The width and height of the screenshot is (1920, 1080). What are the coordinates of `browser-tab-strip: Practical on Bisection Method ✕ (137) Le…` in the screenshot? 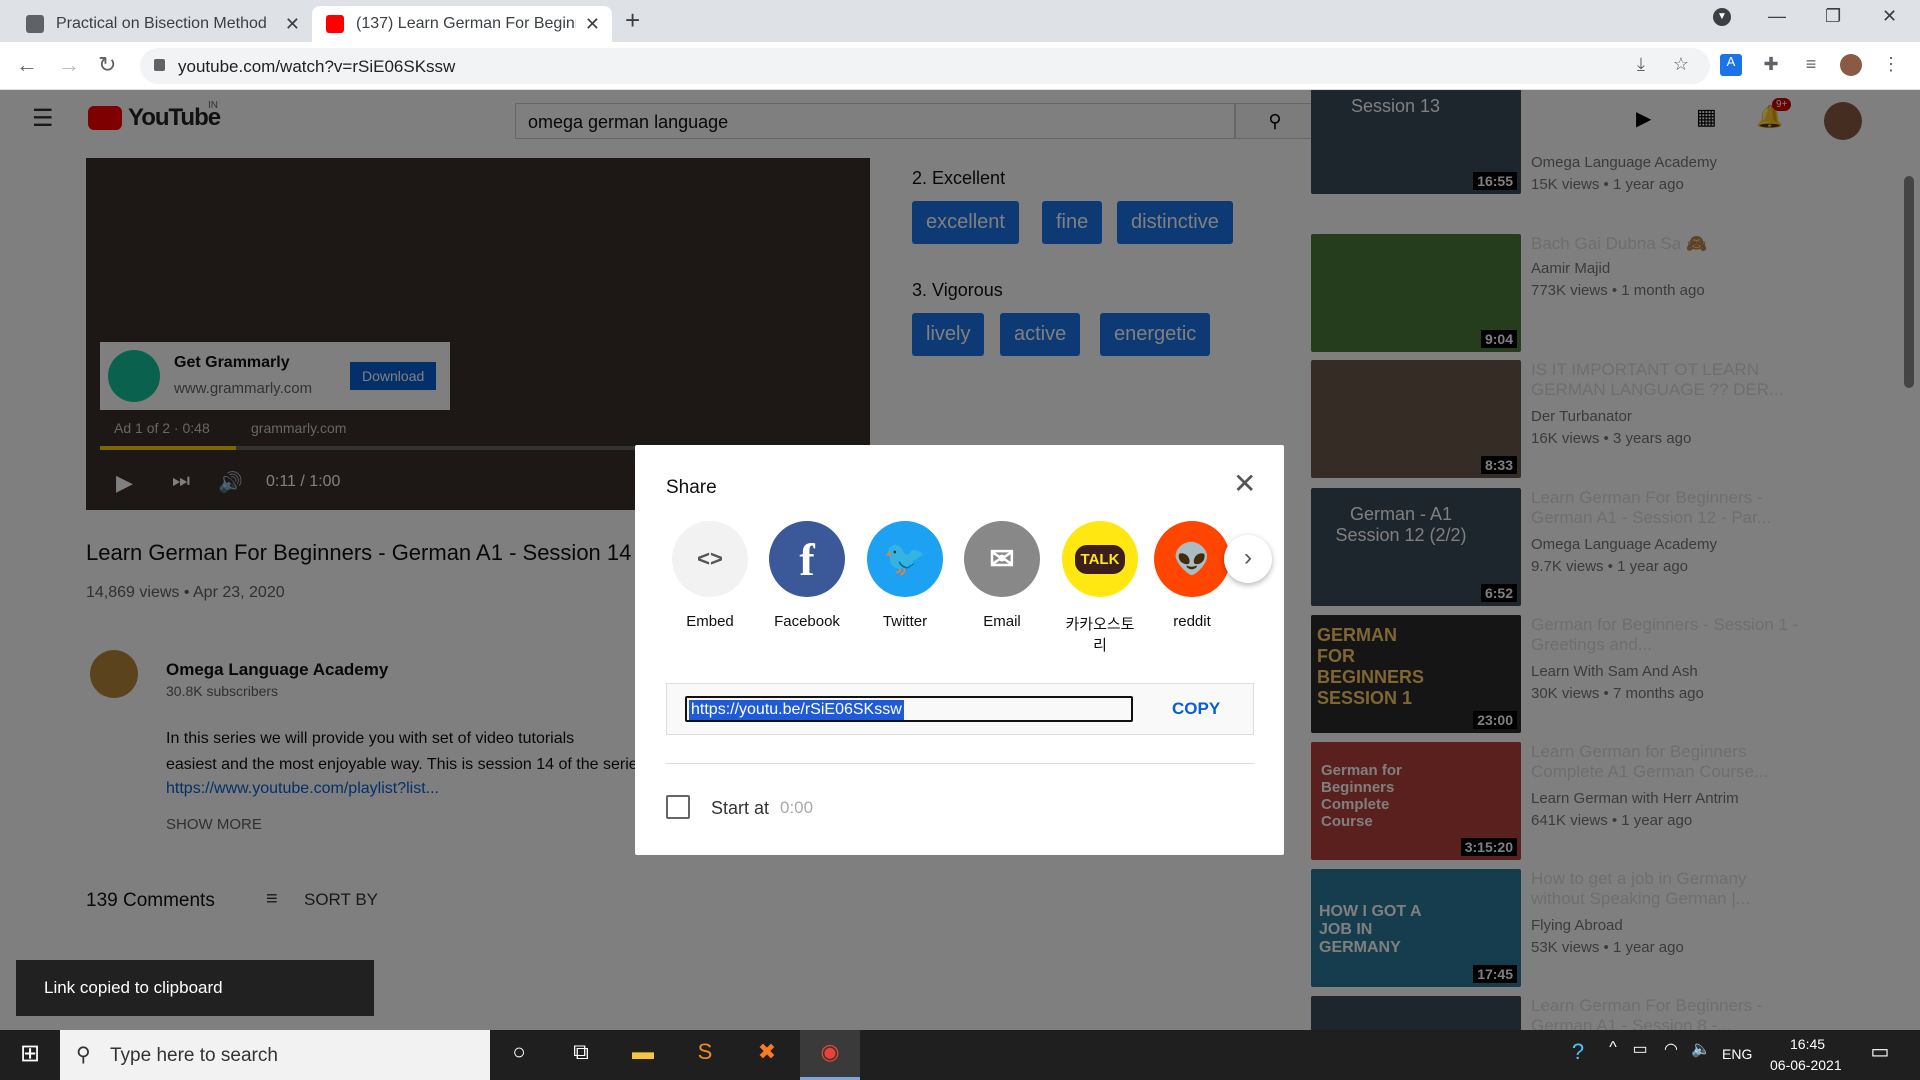 It's located at (960, 21).